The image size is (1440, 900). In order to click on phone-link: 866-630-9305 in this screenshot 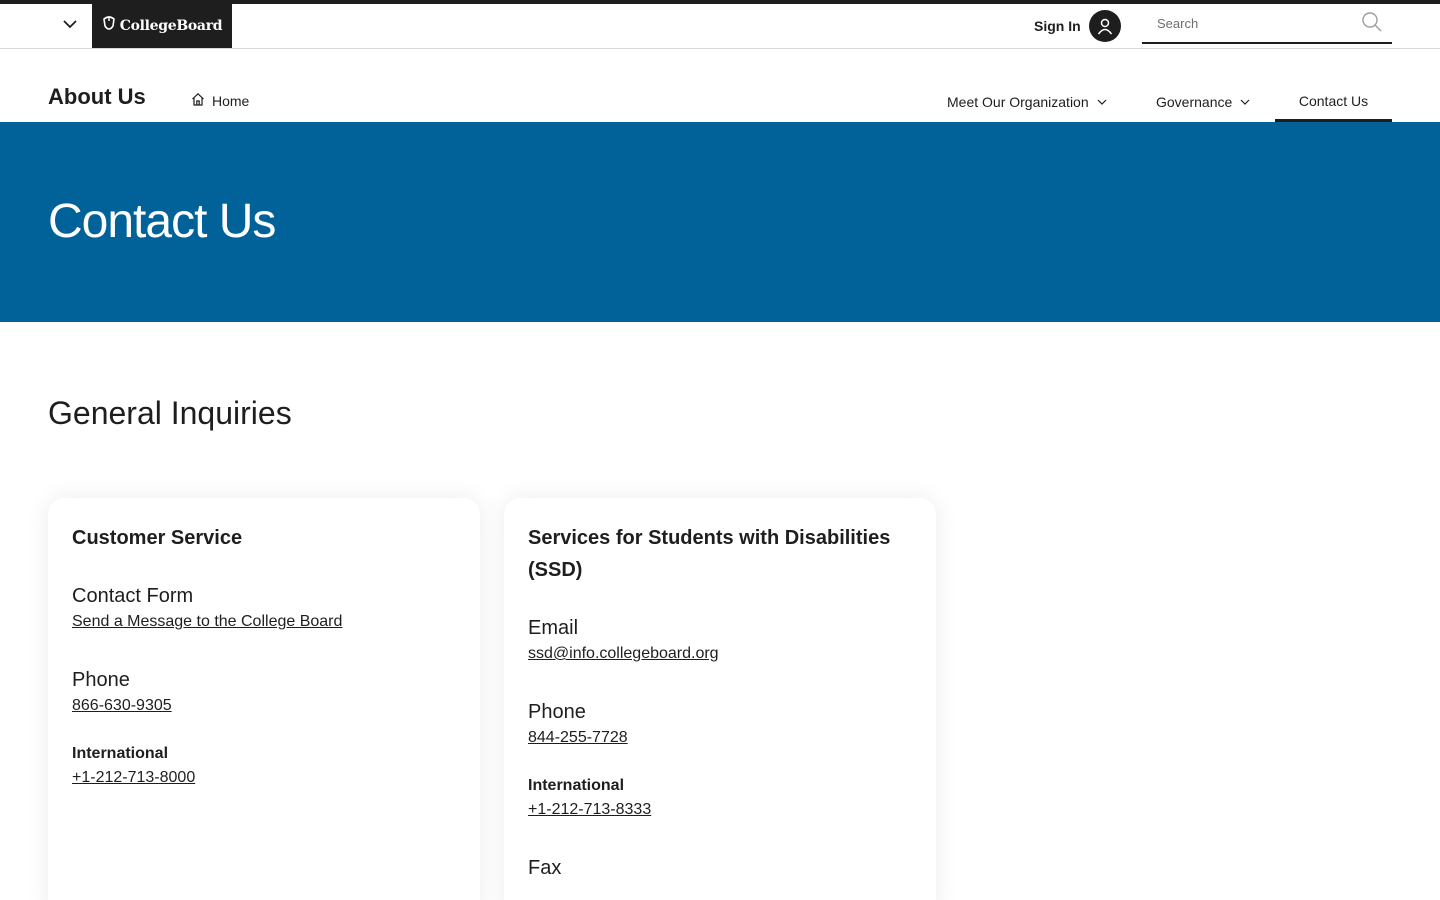, I will do `click(122, 706)`.